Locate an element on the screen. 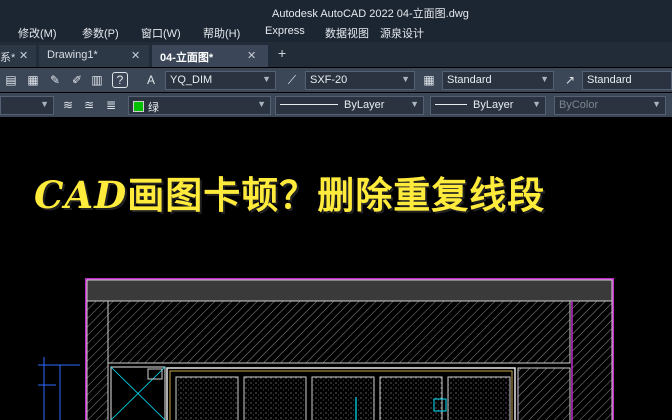 The width and height of the screenshot is (672, 420). menu-parameters: 参数(P) is located at coordinates (100, 33).